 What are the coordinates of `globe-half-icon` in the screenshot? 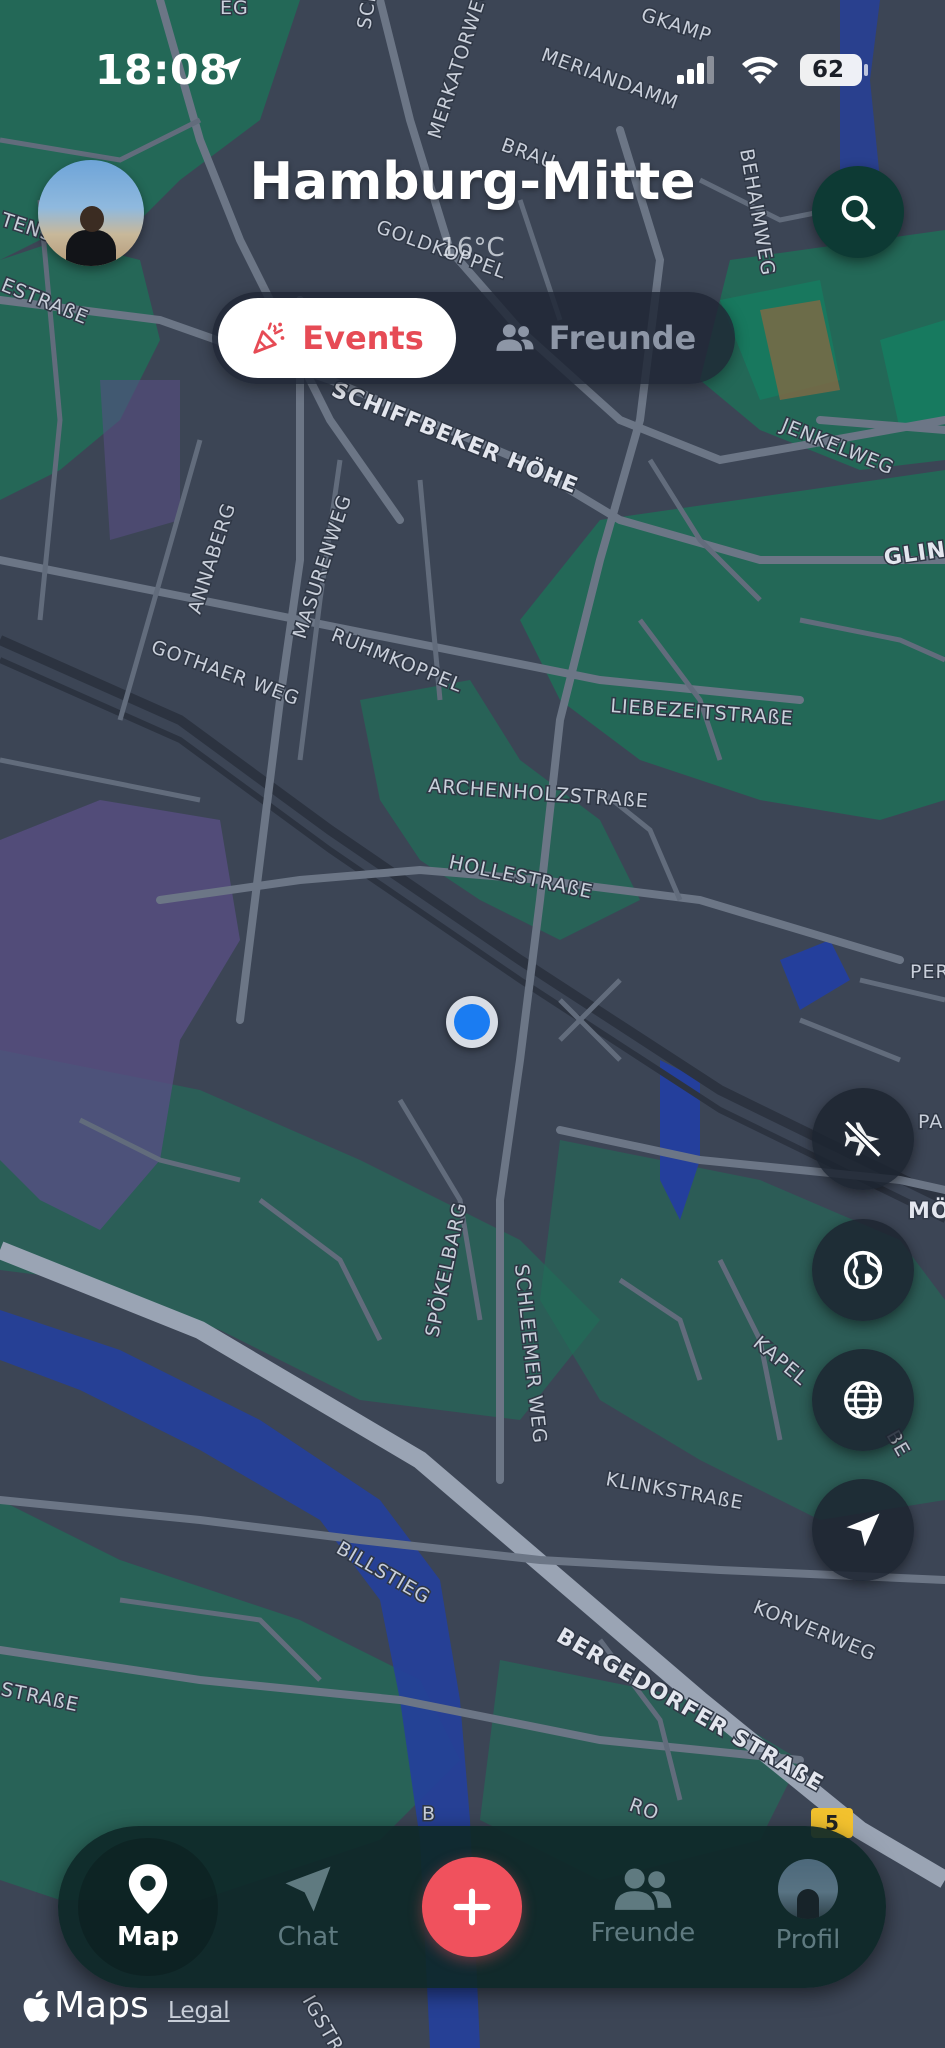 It's located at (863, 1270).